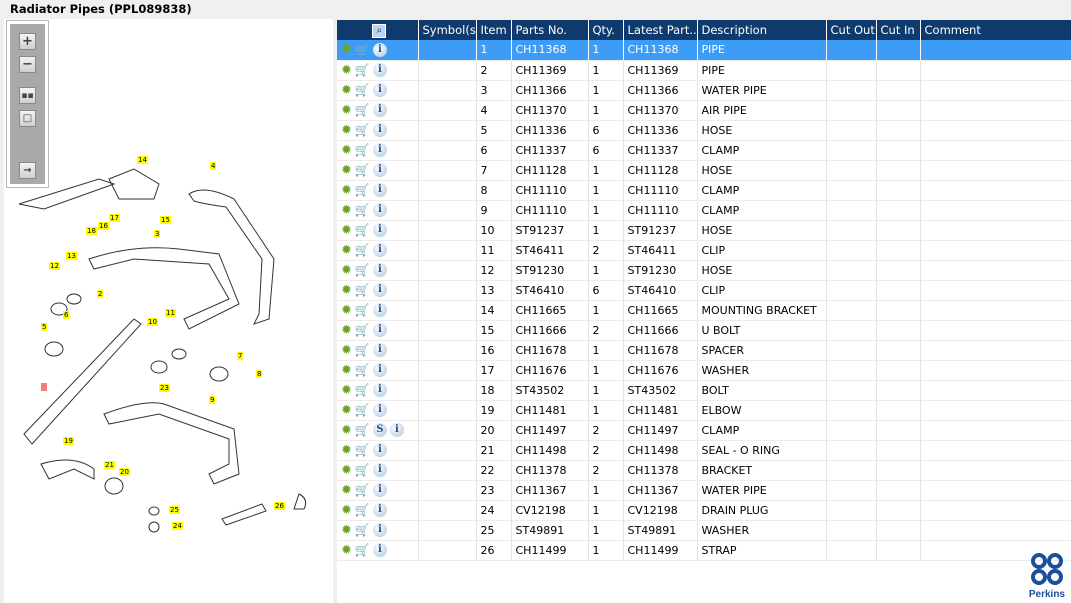 Image resolution: width=1071 pixels, height=603 pixels. What do you see at coordinates (704, 190) in the screenshot?
I see `table-row: ✹ 🛒 i 8 CH11110 1 CH11110 CLAMP` at bounding box center [704, 190].